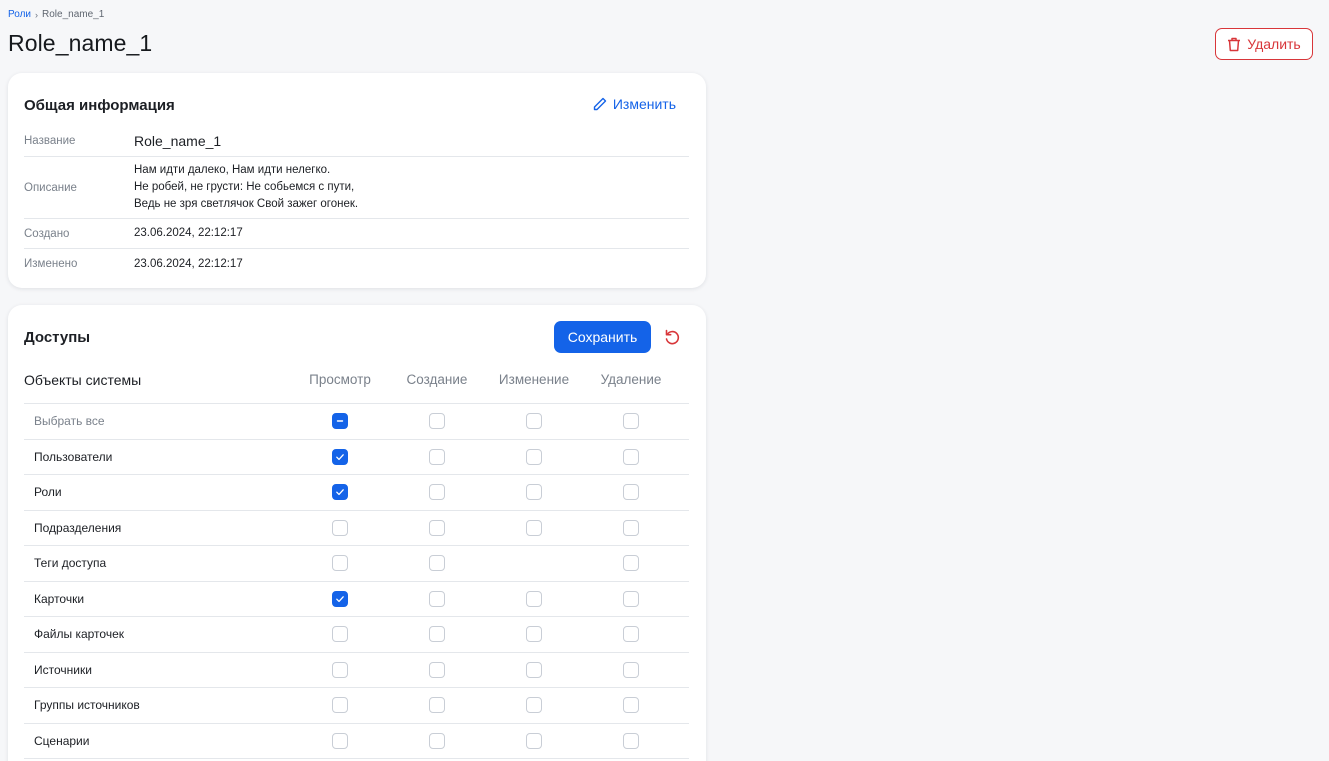 Image resolution: width=1329 pixels, height=761 pixels. I want to click on permission-object-name: Роли, so click(48, 492).